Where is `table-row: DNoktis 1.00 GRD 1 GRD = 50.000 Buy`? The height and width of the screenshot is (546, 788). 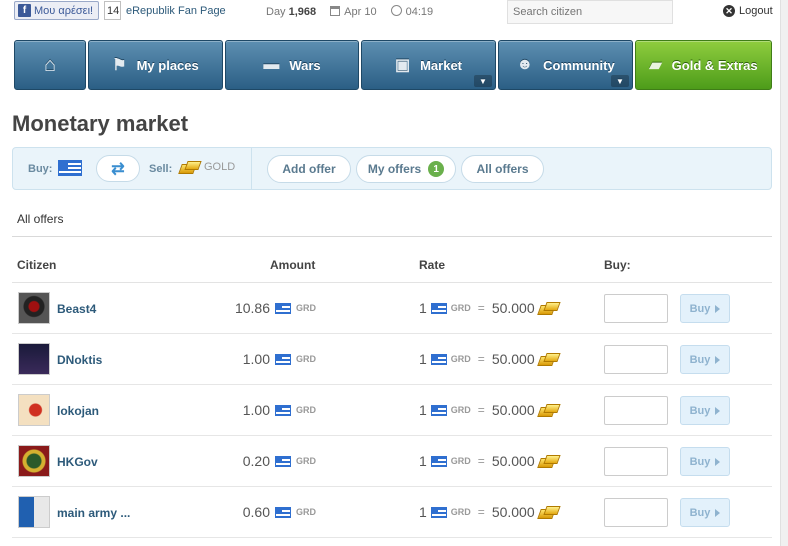
table-row: DNoktis 1.00 GRD 1 GRD = 50.000 Buy is located at coordinates (392, 359).